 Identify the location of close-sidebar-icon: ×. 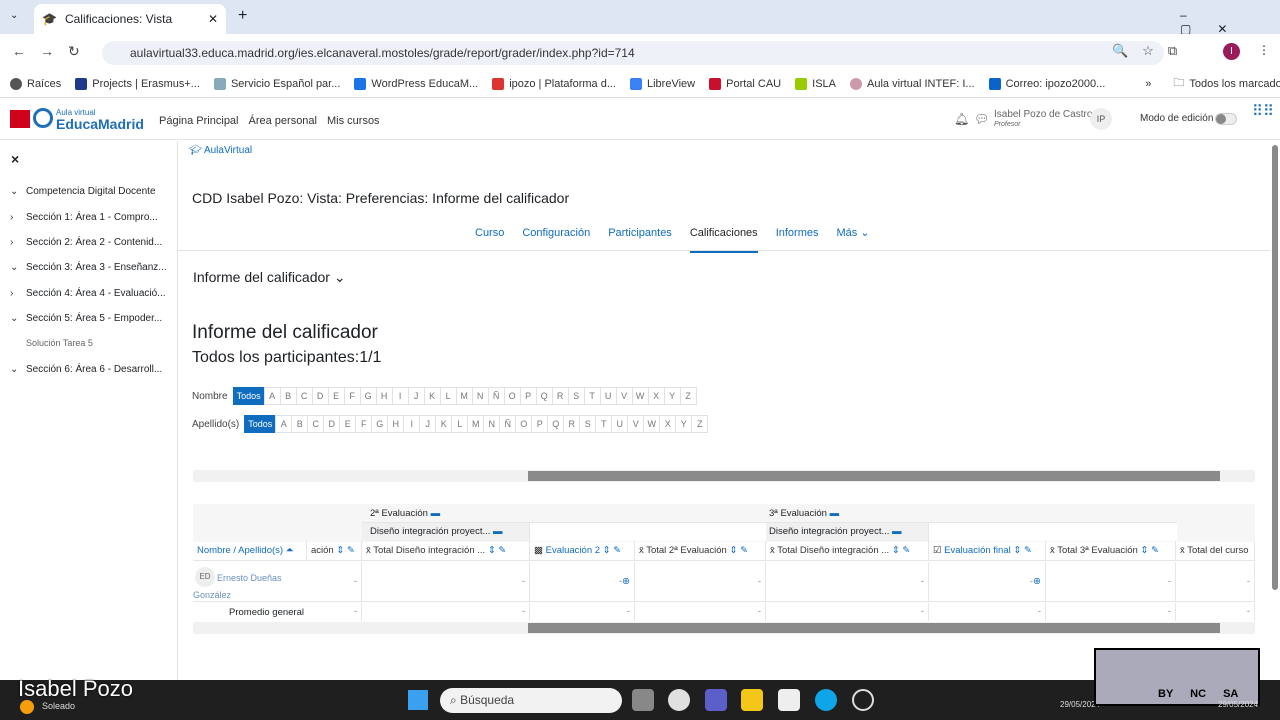
(15, 159).